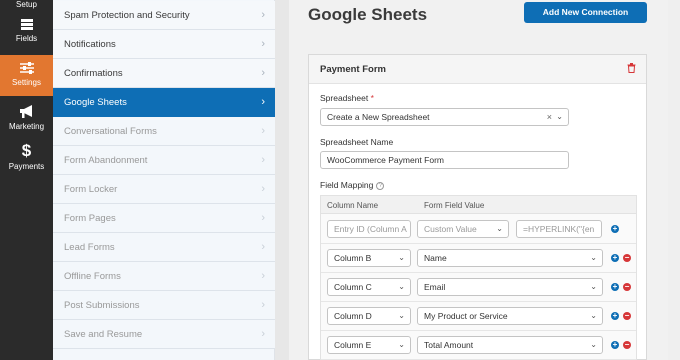  What do you see at coordinates (559, 229) in the screenshot?
I see `custom-value-input: =HYPERLINK("{en` at bounding box center [559, 229].